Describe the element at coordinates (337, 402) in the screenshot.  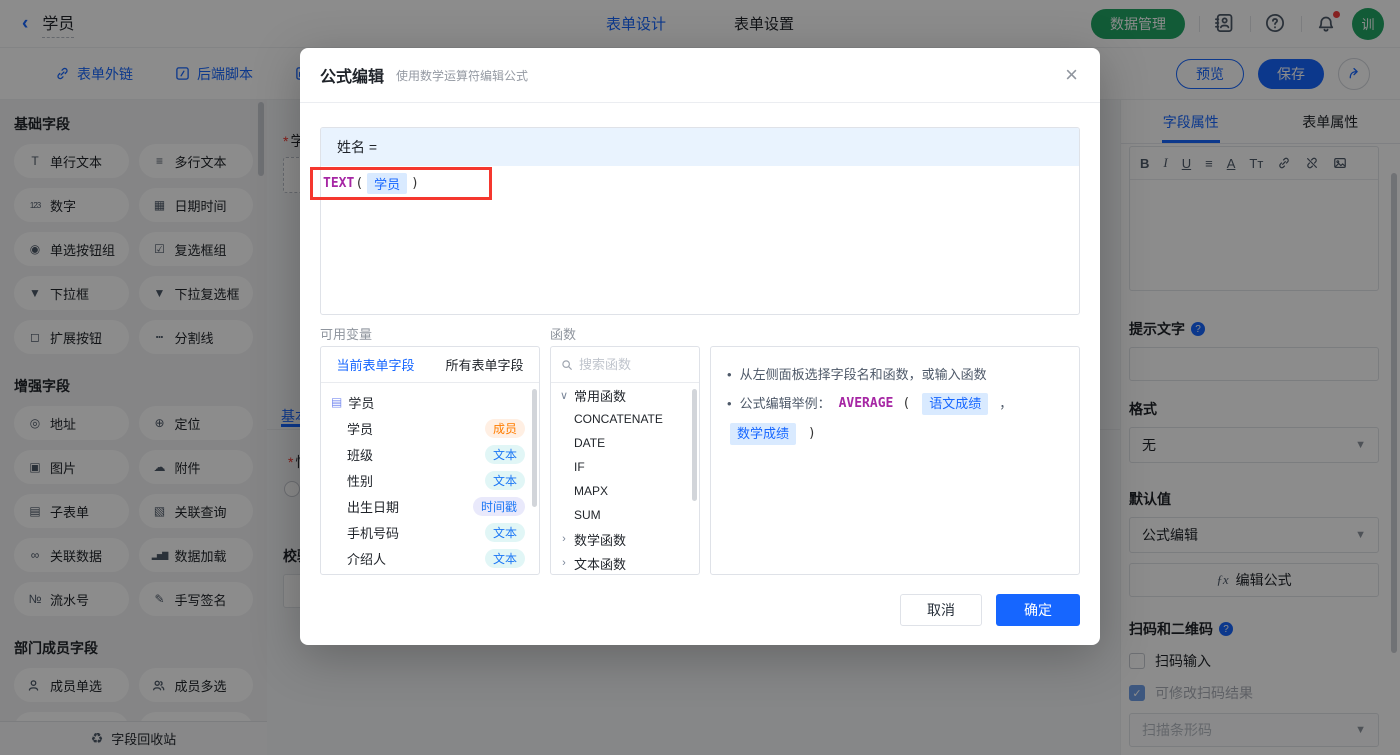
I see `form-doc-icon: ▤` at that location.